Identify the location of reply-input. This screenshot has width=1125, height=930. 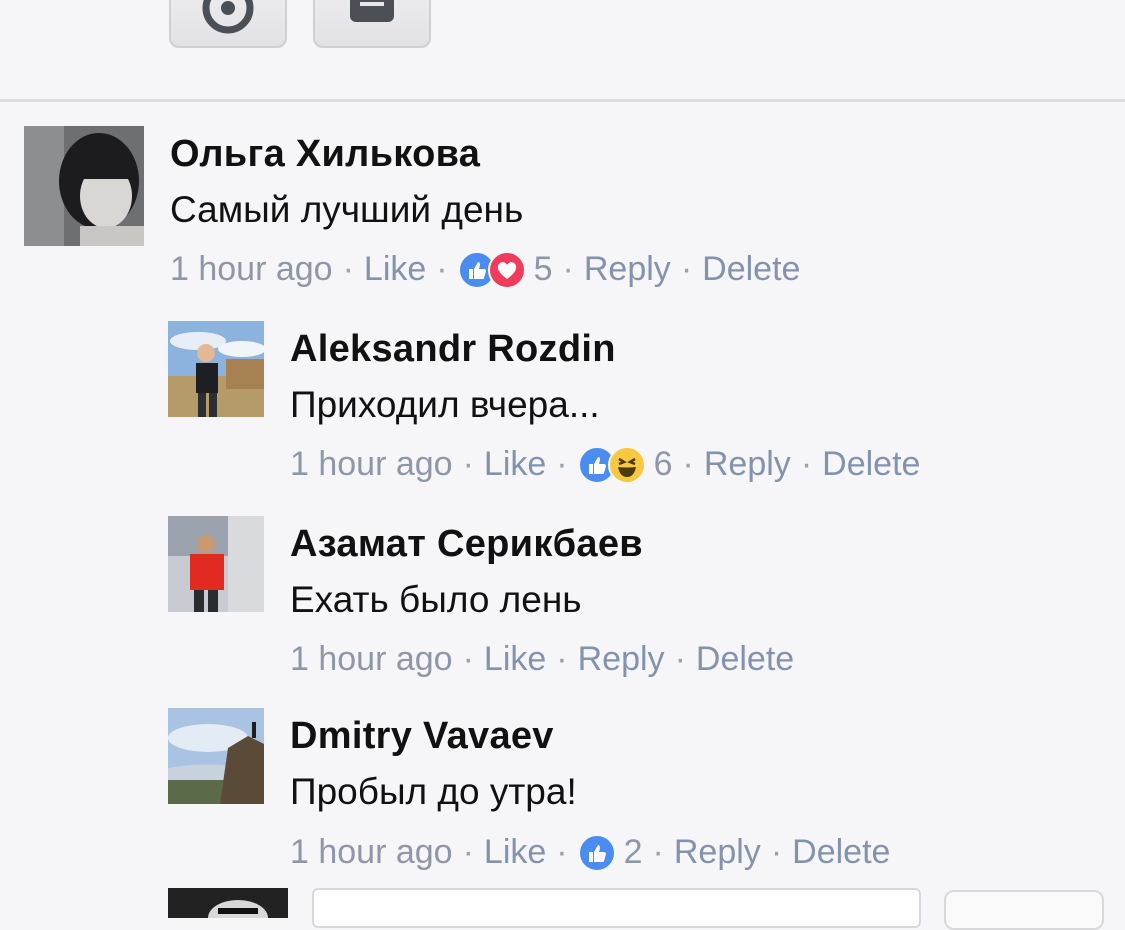
(616, 908).